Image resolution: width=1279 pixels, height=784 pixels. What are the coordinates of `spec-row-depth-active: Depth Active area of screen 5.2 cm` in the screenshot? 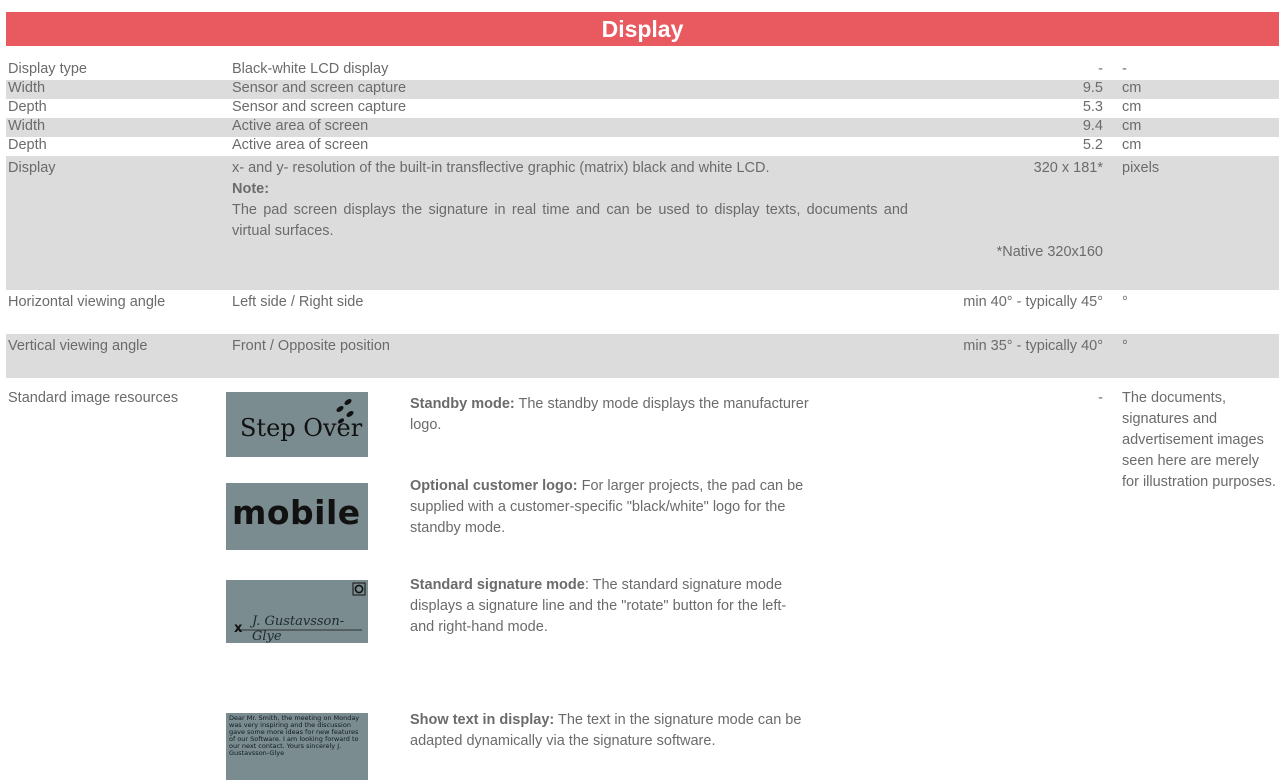 It's located at (642, 146).